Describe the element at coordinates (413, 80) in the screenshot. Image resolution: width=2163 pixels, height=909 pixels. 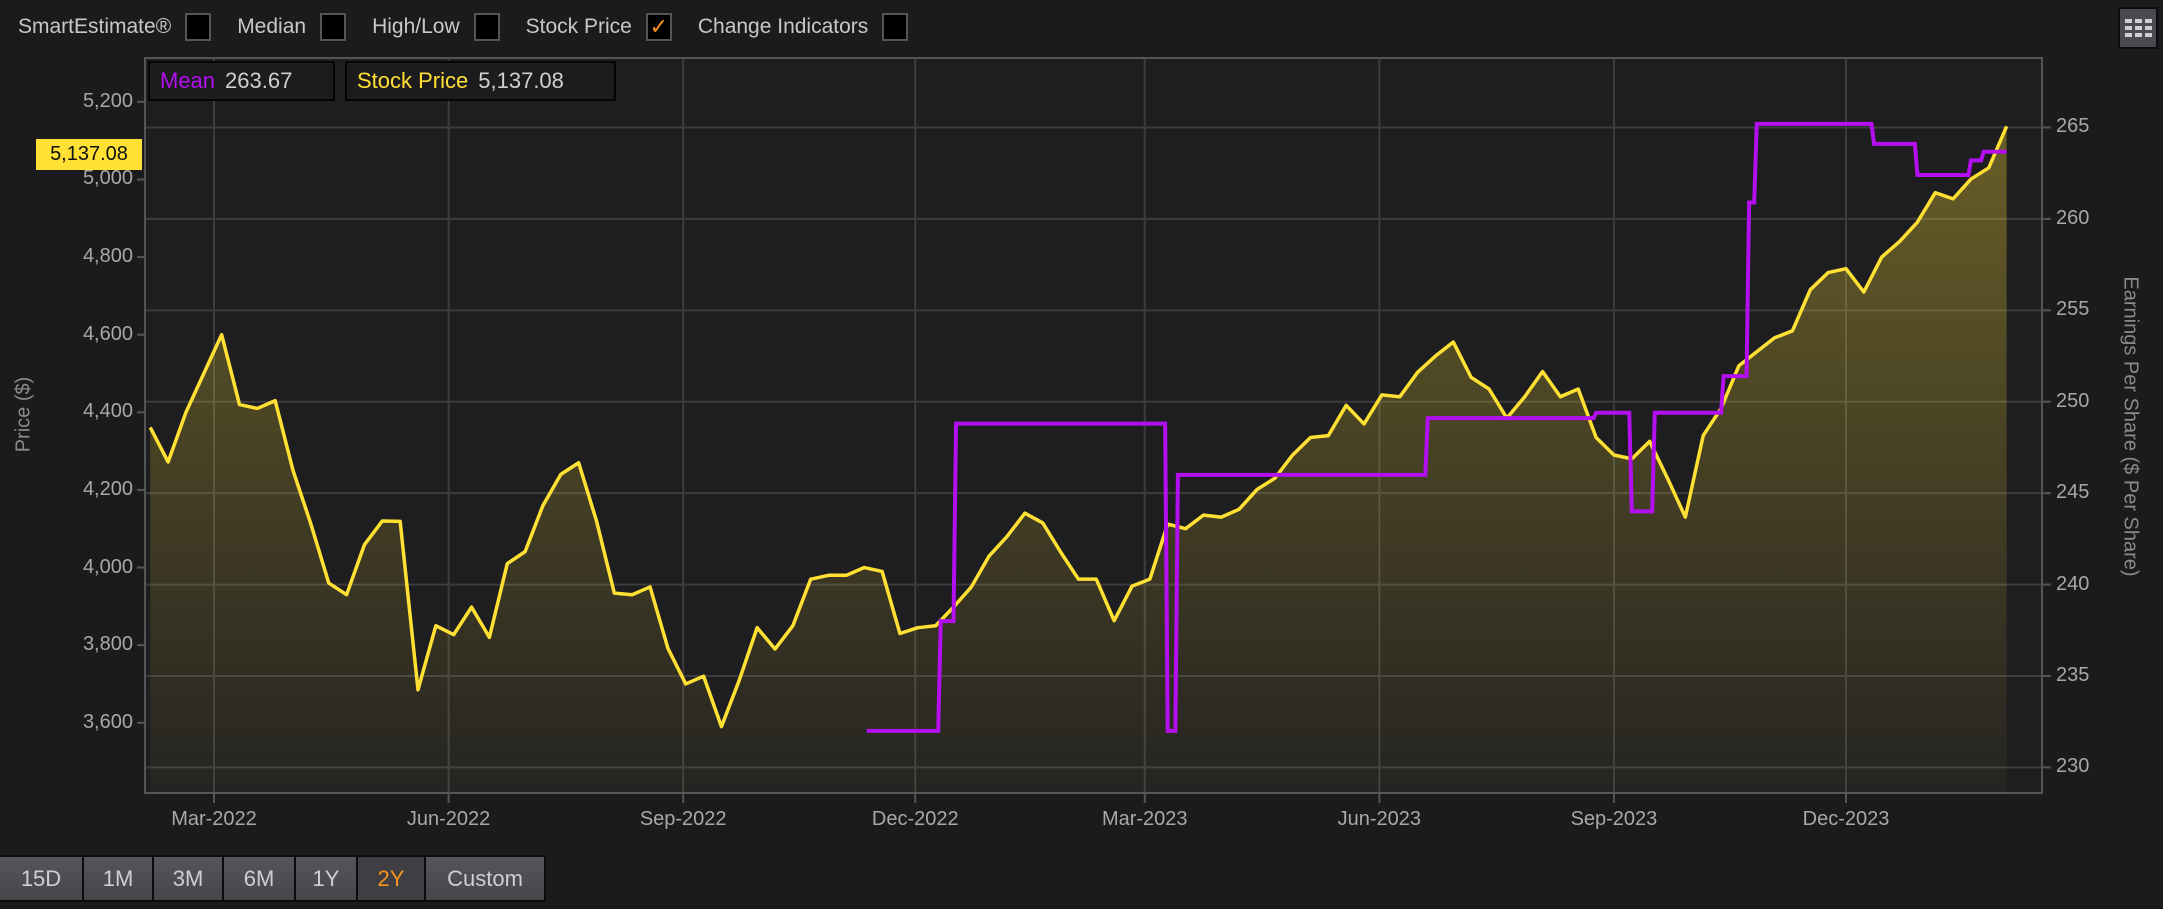
I see `legend-price-label: Stock Price` at that location.